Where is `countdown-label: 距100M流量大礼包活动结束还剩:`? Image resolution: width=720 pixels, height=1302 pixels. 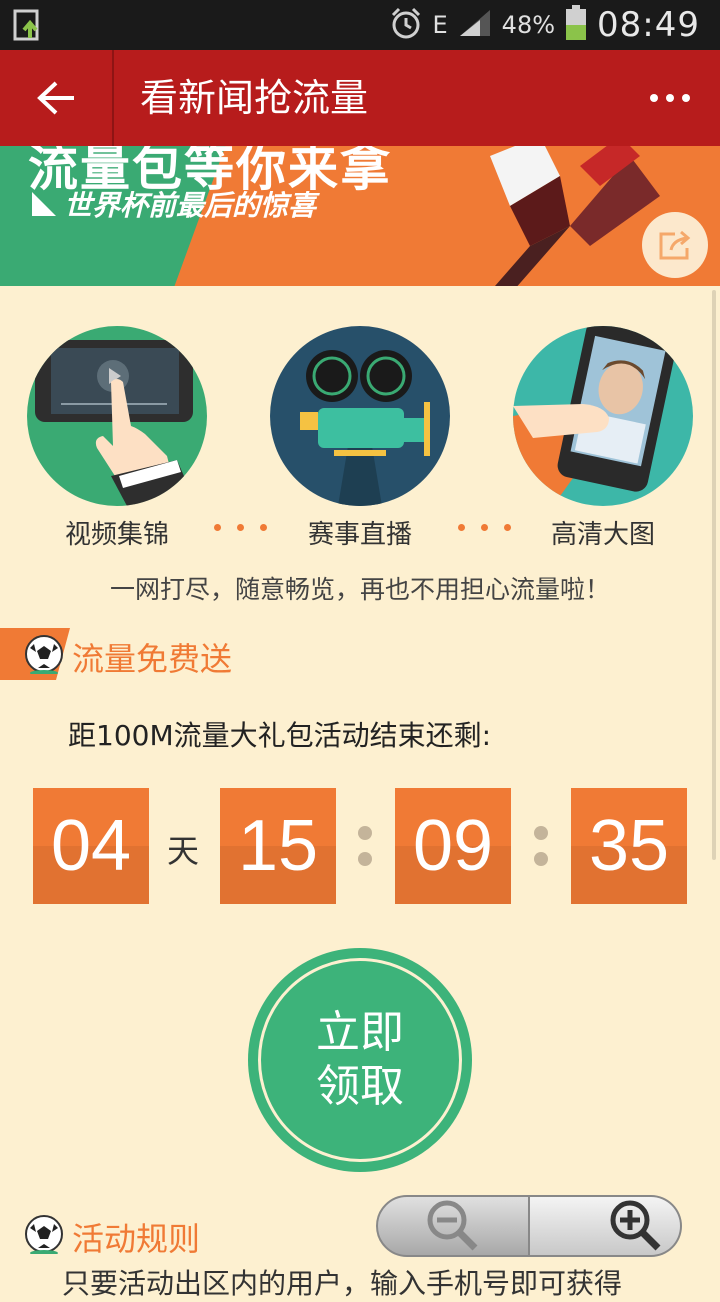 countdown-label: 距100M流量大礼包活动结束还剩: is located at coordinates (280, 735).